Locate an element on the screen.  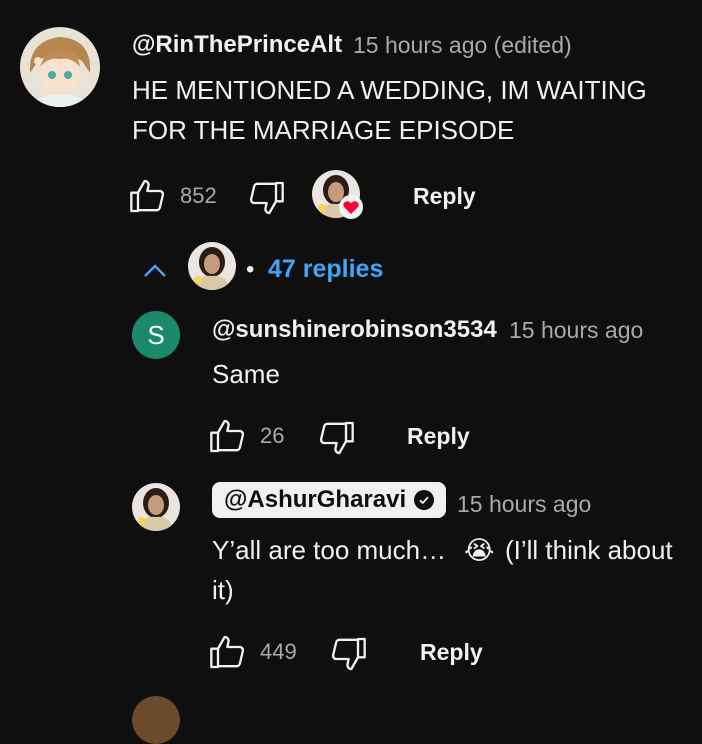
avatar-letter: S is located at coordinates (156, 334).